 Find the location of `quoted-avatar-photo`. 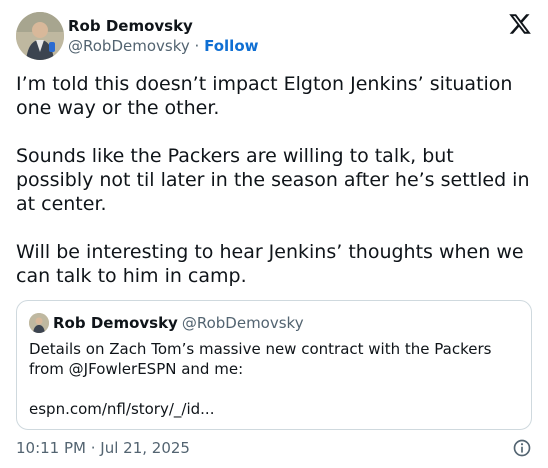

quoted-avatar-photo is located at coordinates (39, 323).